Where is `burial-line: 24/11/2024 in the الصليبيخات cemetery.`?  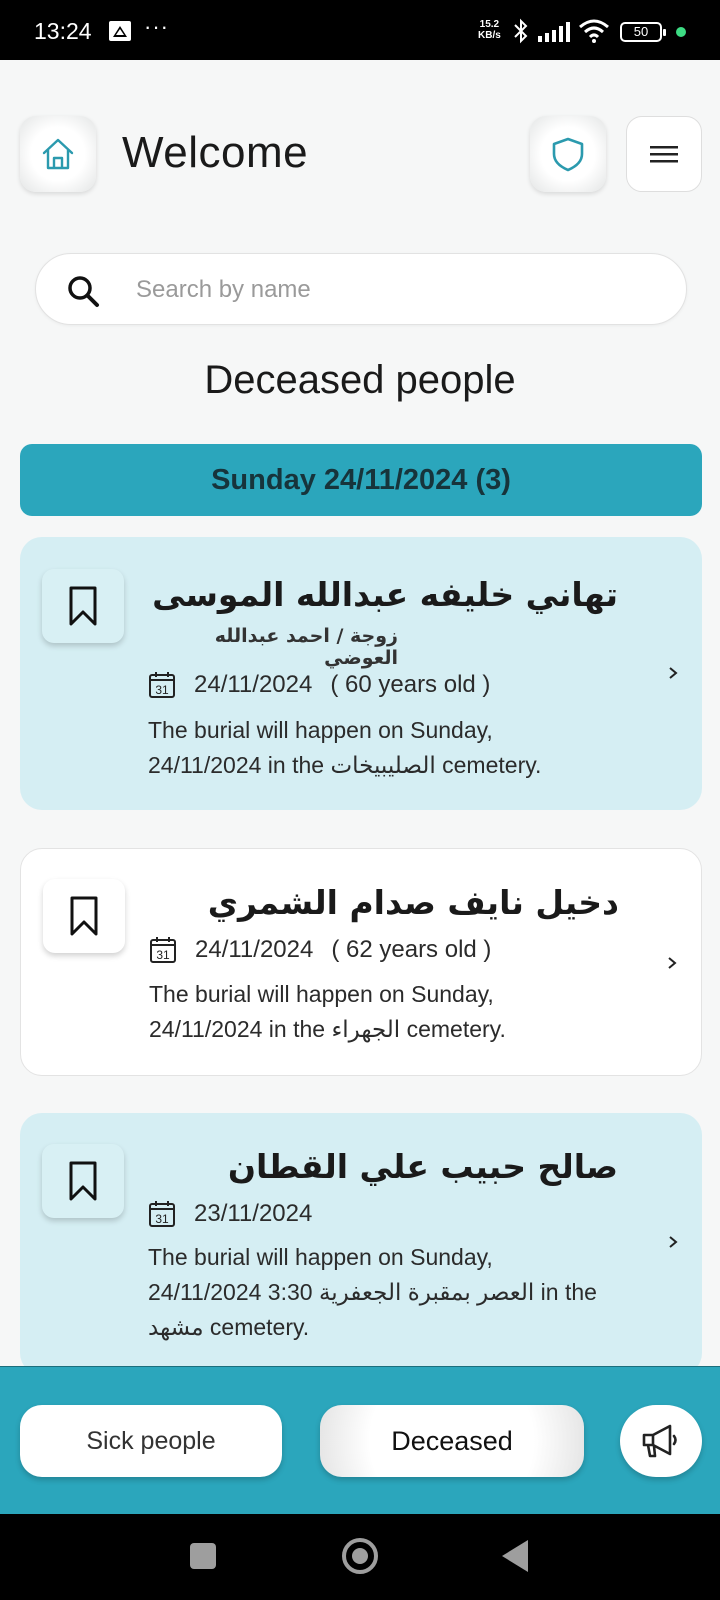 burial-line: 24/11/2024 in the الصليبيخات cemetery. is located at coordinates (345, 765).